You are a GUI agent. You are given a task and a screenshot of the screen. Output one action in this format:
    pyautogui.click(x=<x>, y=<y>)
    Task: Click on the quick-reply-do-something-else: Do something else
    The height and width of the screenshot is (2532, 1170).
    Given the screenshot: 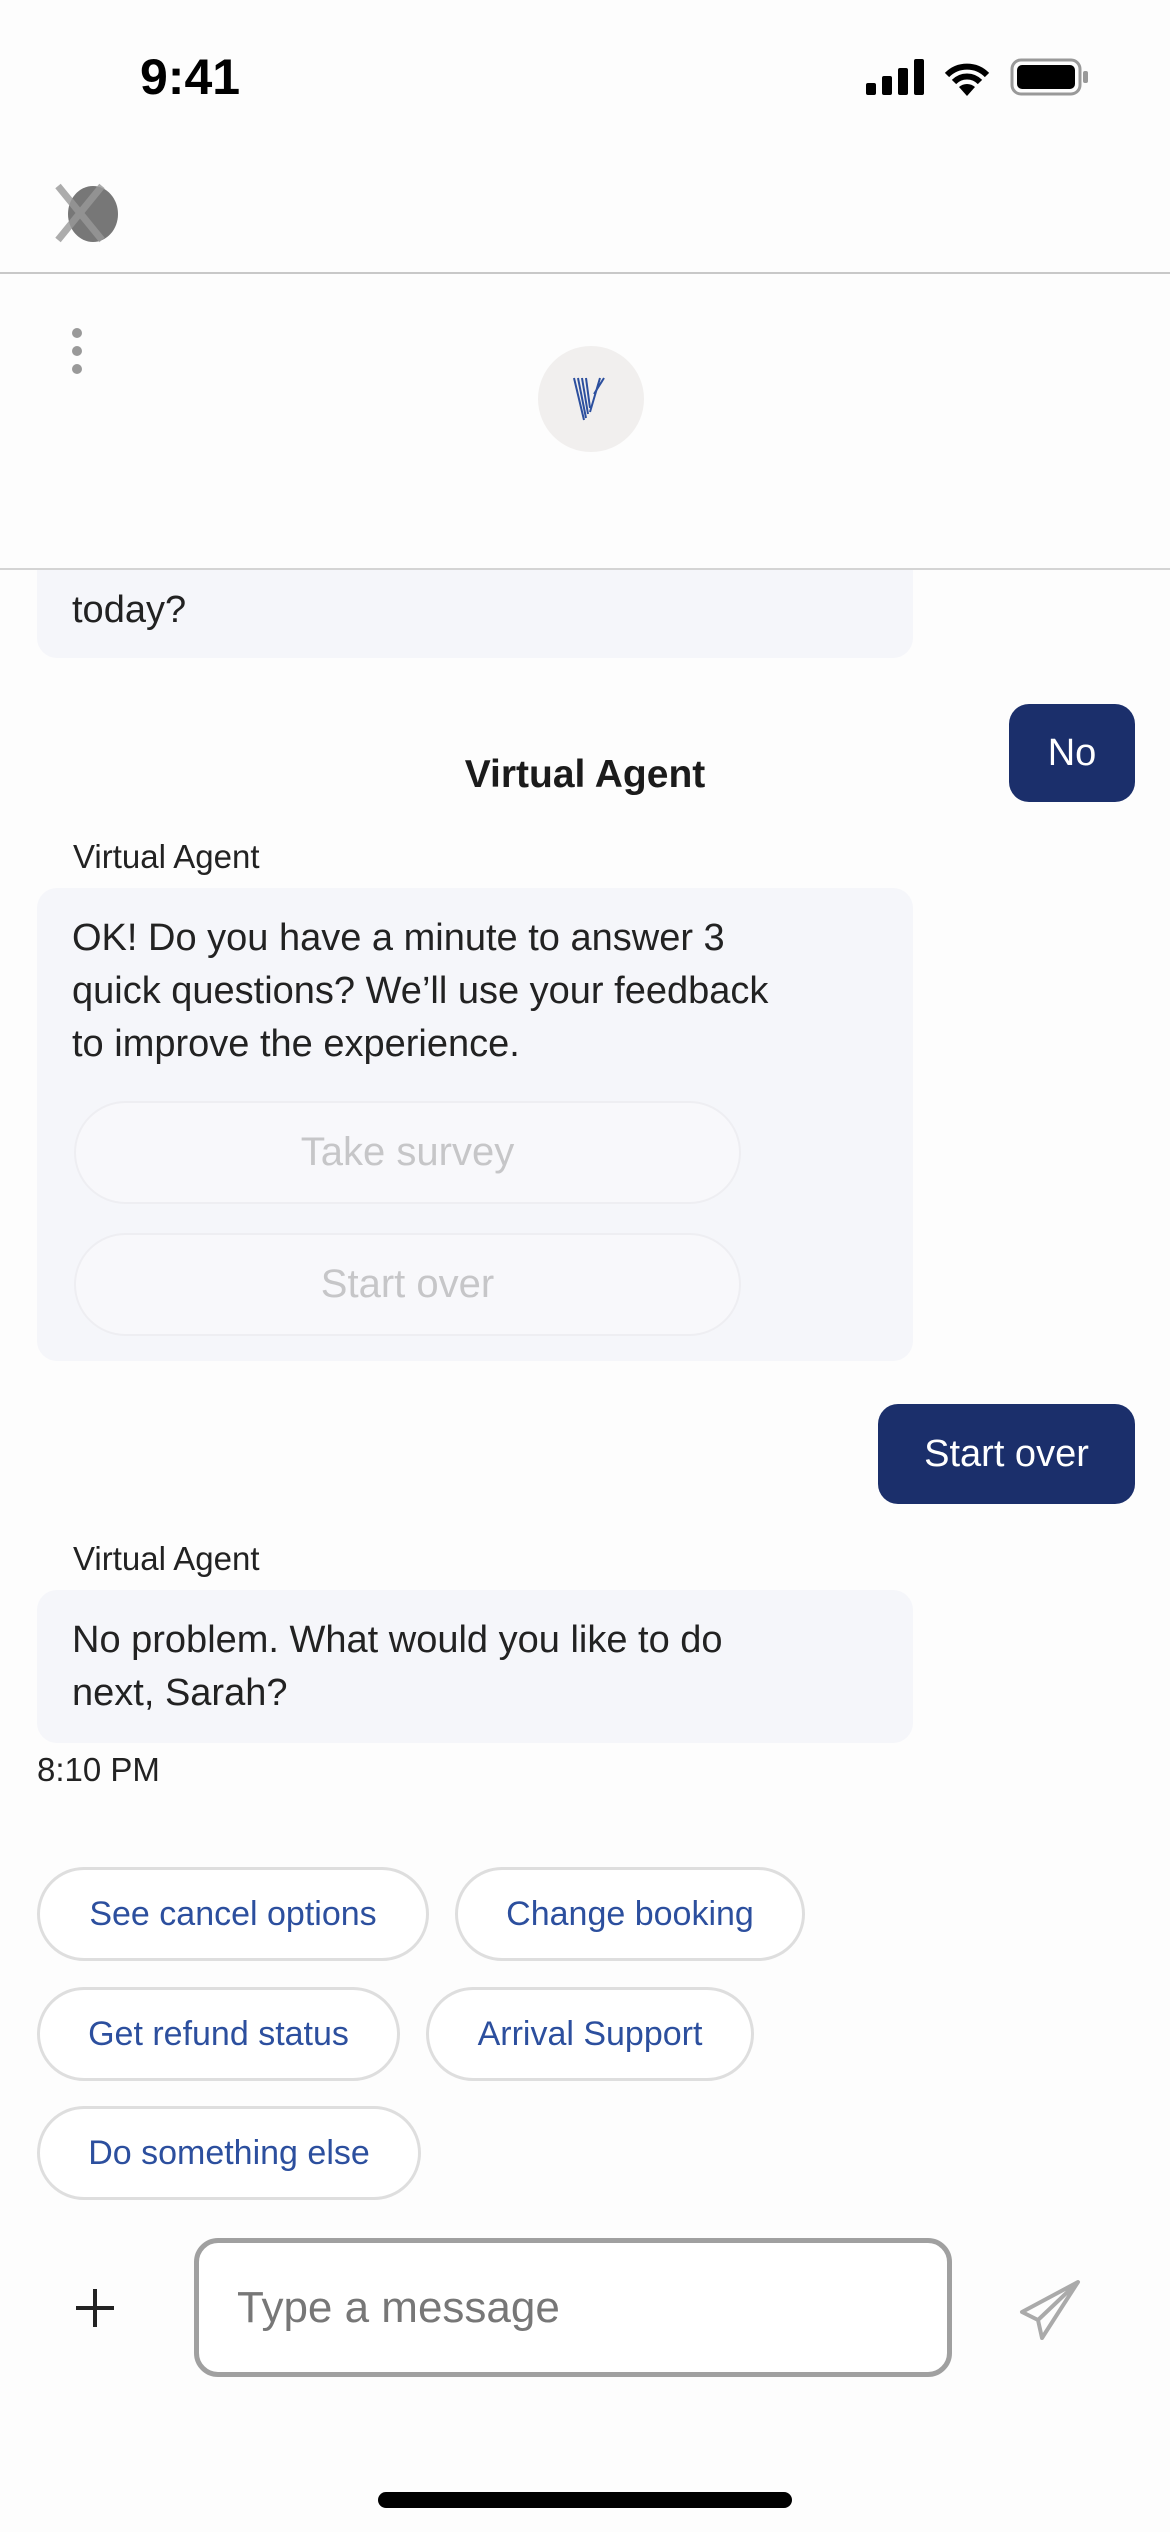 What is the action you would take?
    pyautogui.click(x=229, y=2153)
    